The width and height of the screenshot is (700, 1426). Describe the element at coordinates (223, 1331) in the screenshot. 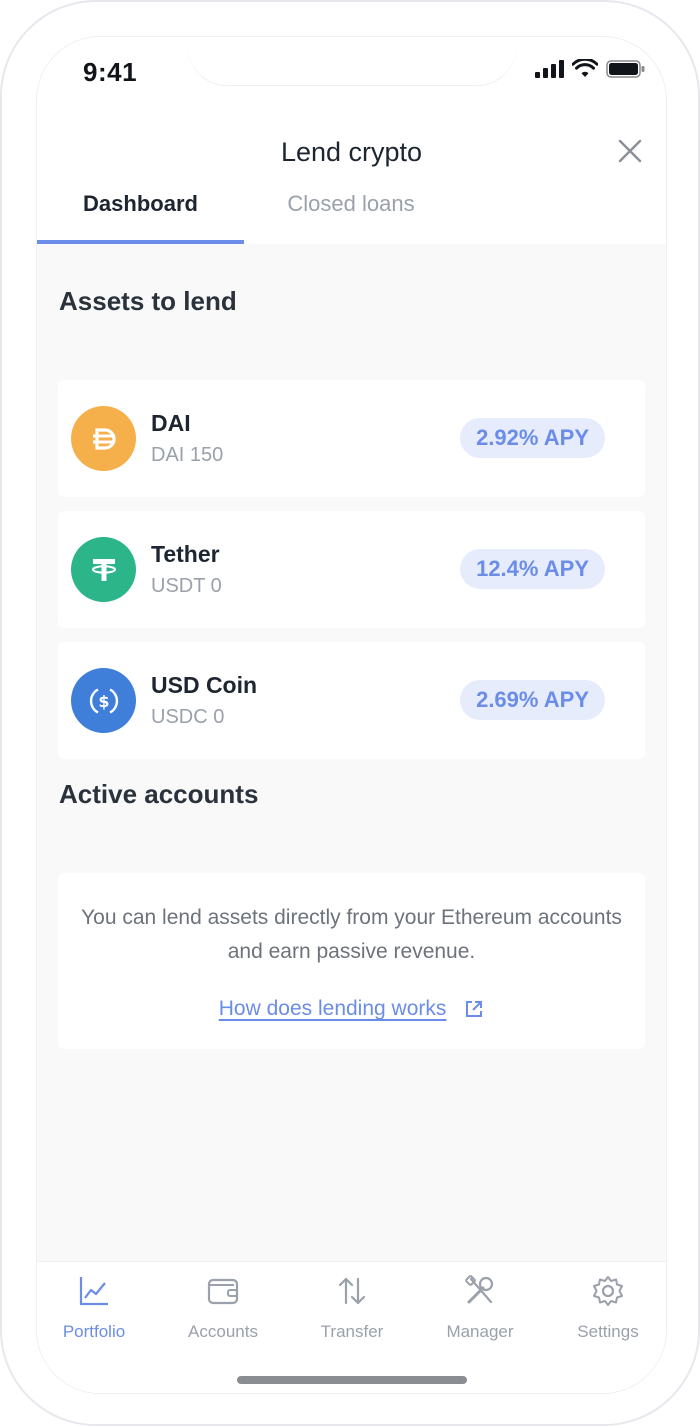

I see `nav-label: Accounts` at that location.